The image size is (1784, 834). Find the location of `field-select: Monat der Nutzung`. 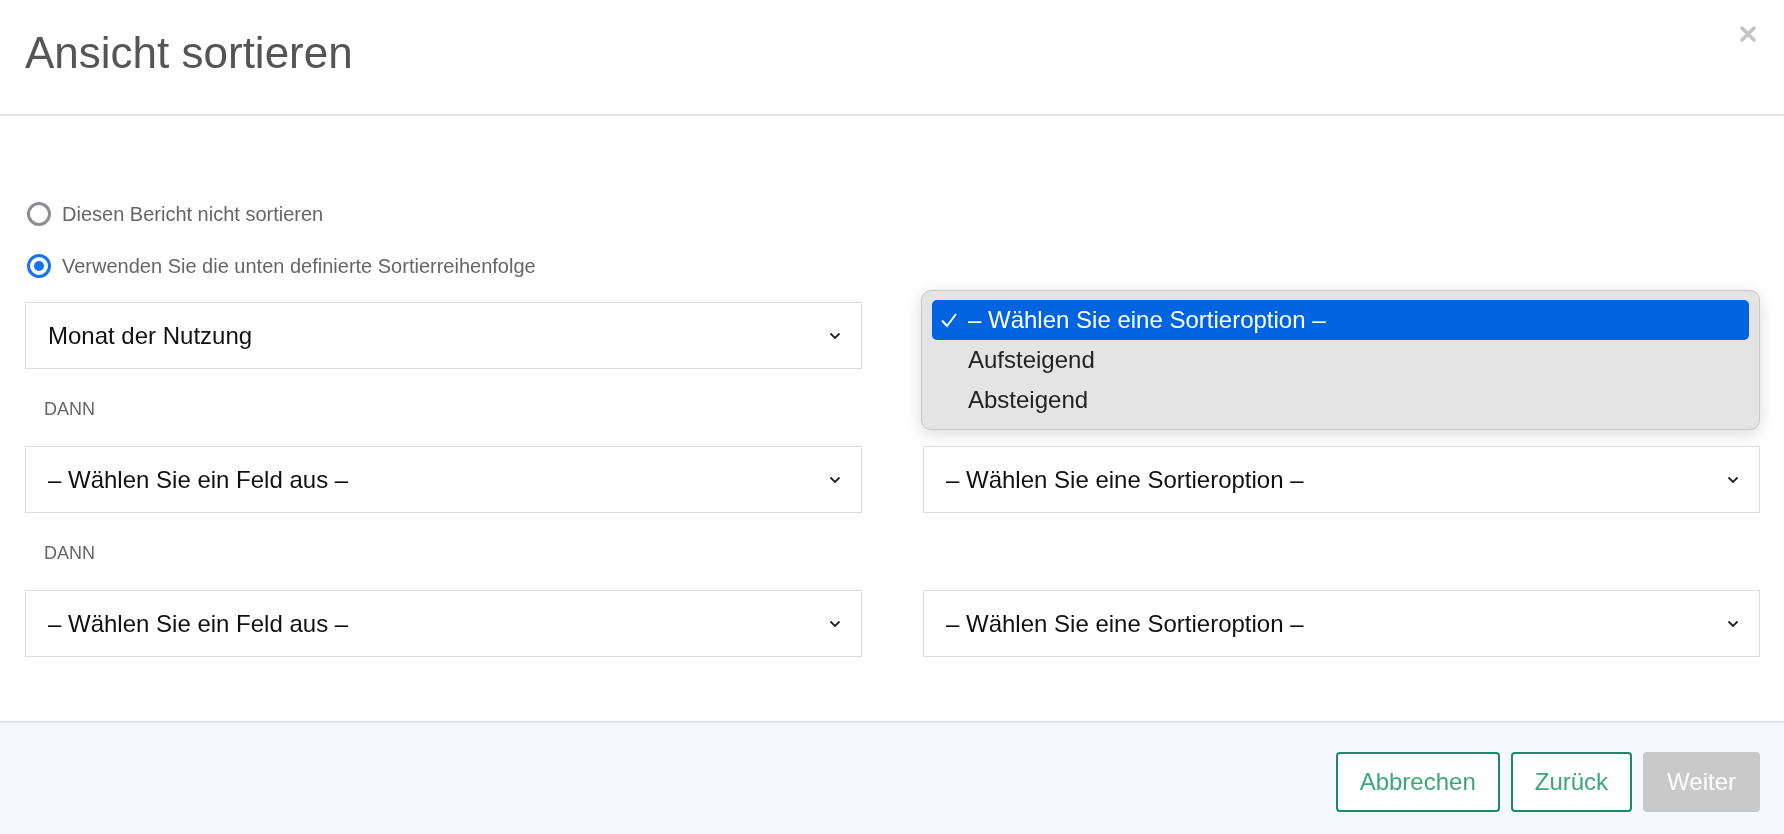

field-select: Monat der Nutzung is located at coordinates (443, 335).